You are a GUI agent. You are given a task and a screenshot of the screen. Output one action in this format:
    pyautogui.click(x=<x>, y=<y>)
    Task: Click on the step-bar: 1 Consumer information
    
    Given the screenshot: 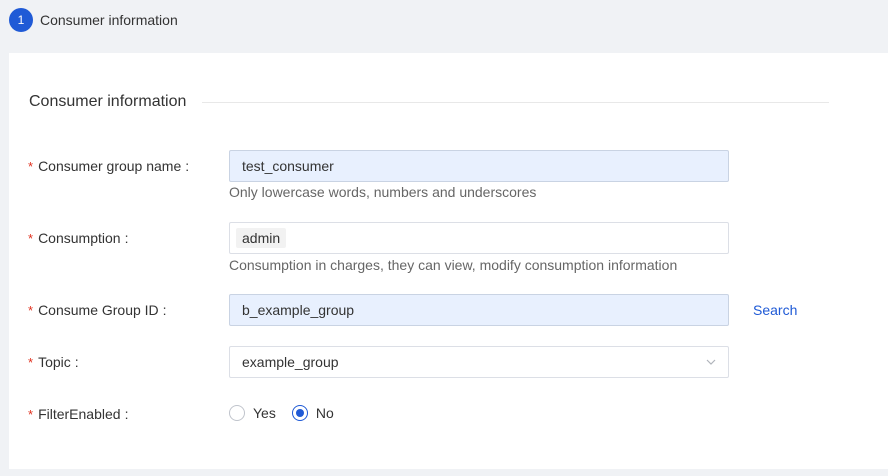 What is the action you would take?
    pyautogui.click(x=444, y=20)
    